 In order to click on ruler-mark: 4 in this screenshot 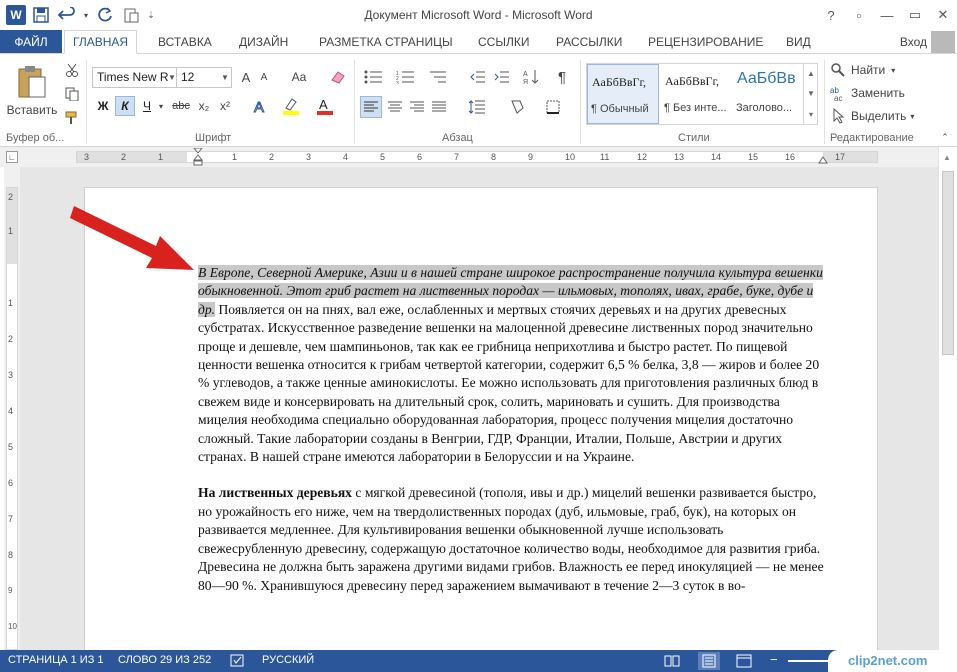, I will do `click(346, 157)`.